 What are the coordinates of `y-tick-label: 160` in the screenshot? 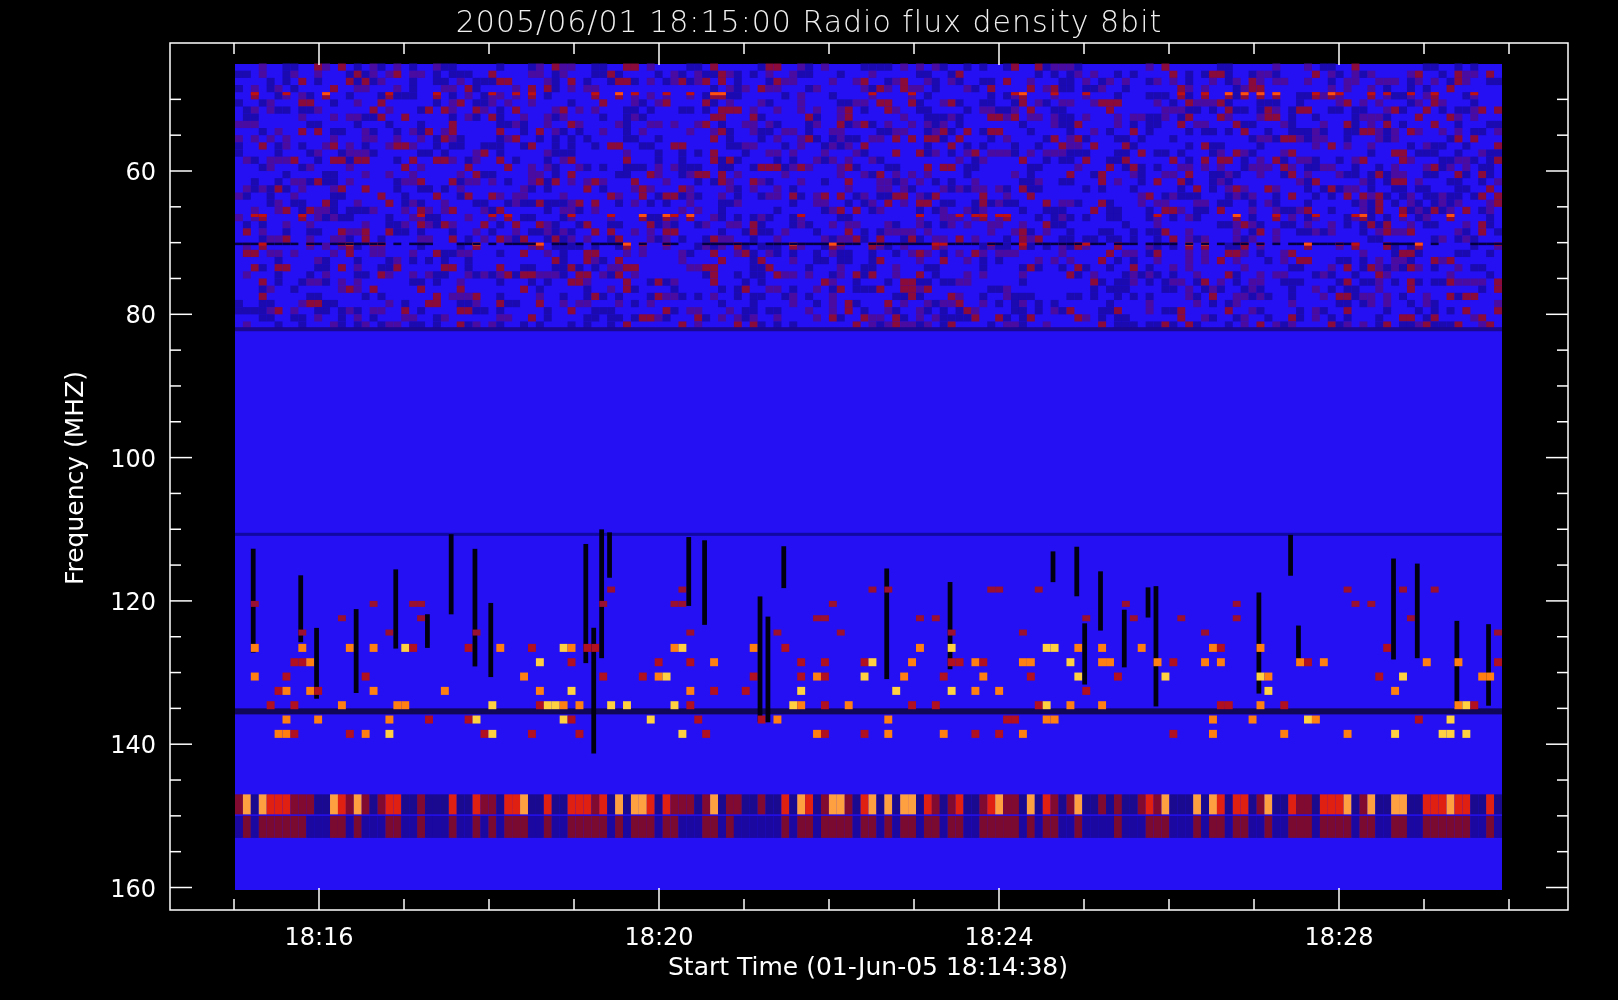 It's located at (133, 888).